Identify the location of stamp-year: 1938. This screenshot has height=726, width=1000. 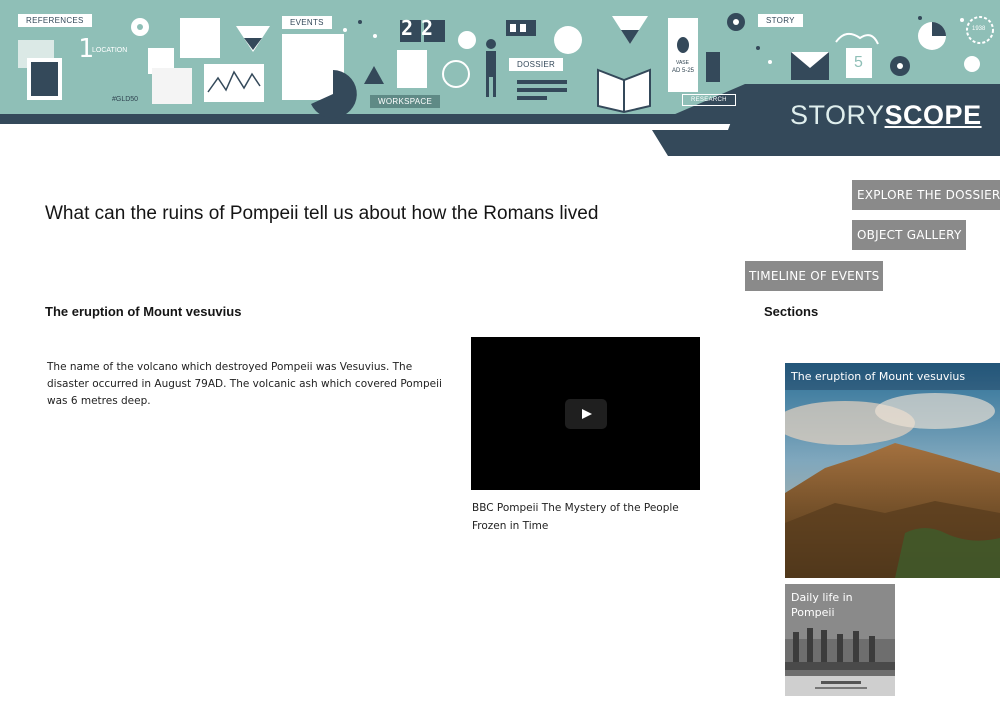
(979, 29).